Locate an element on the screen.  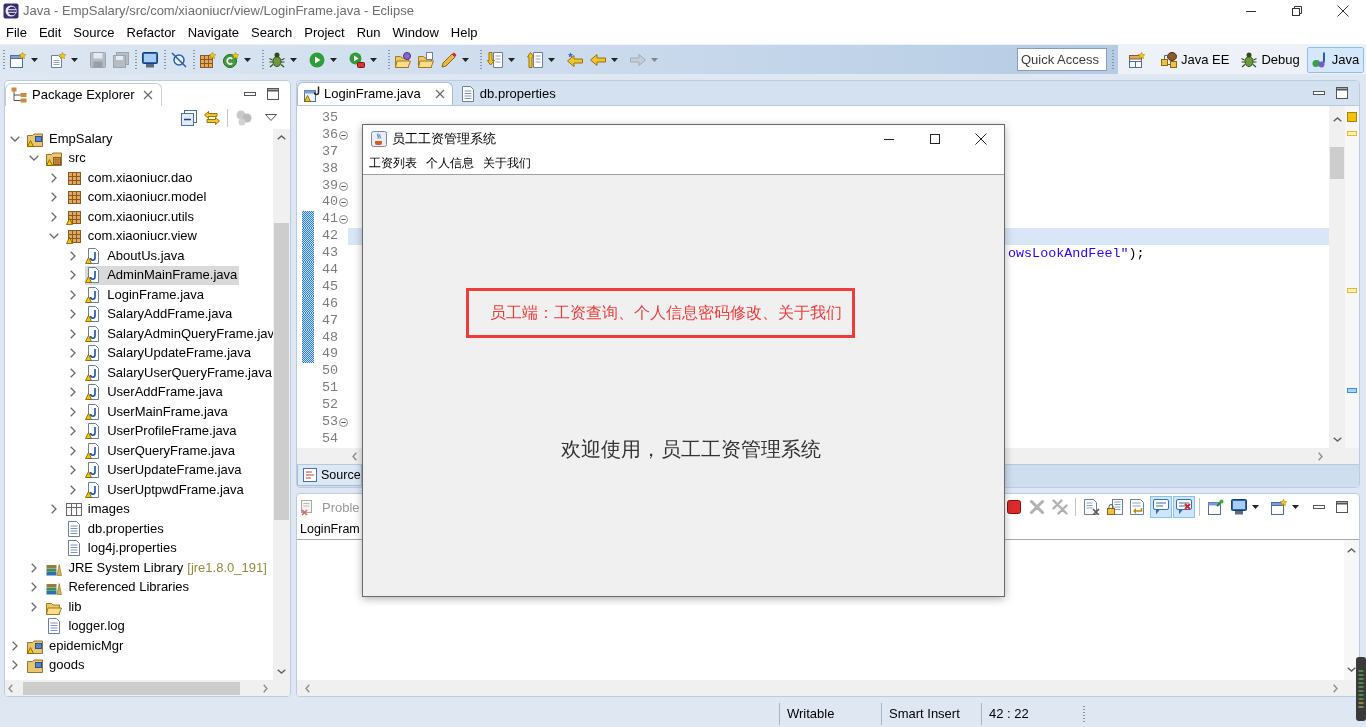
tree-item: JRE System Library [jre1.8.0_191] is located at coordinates (157, 568).